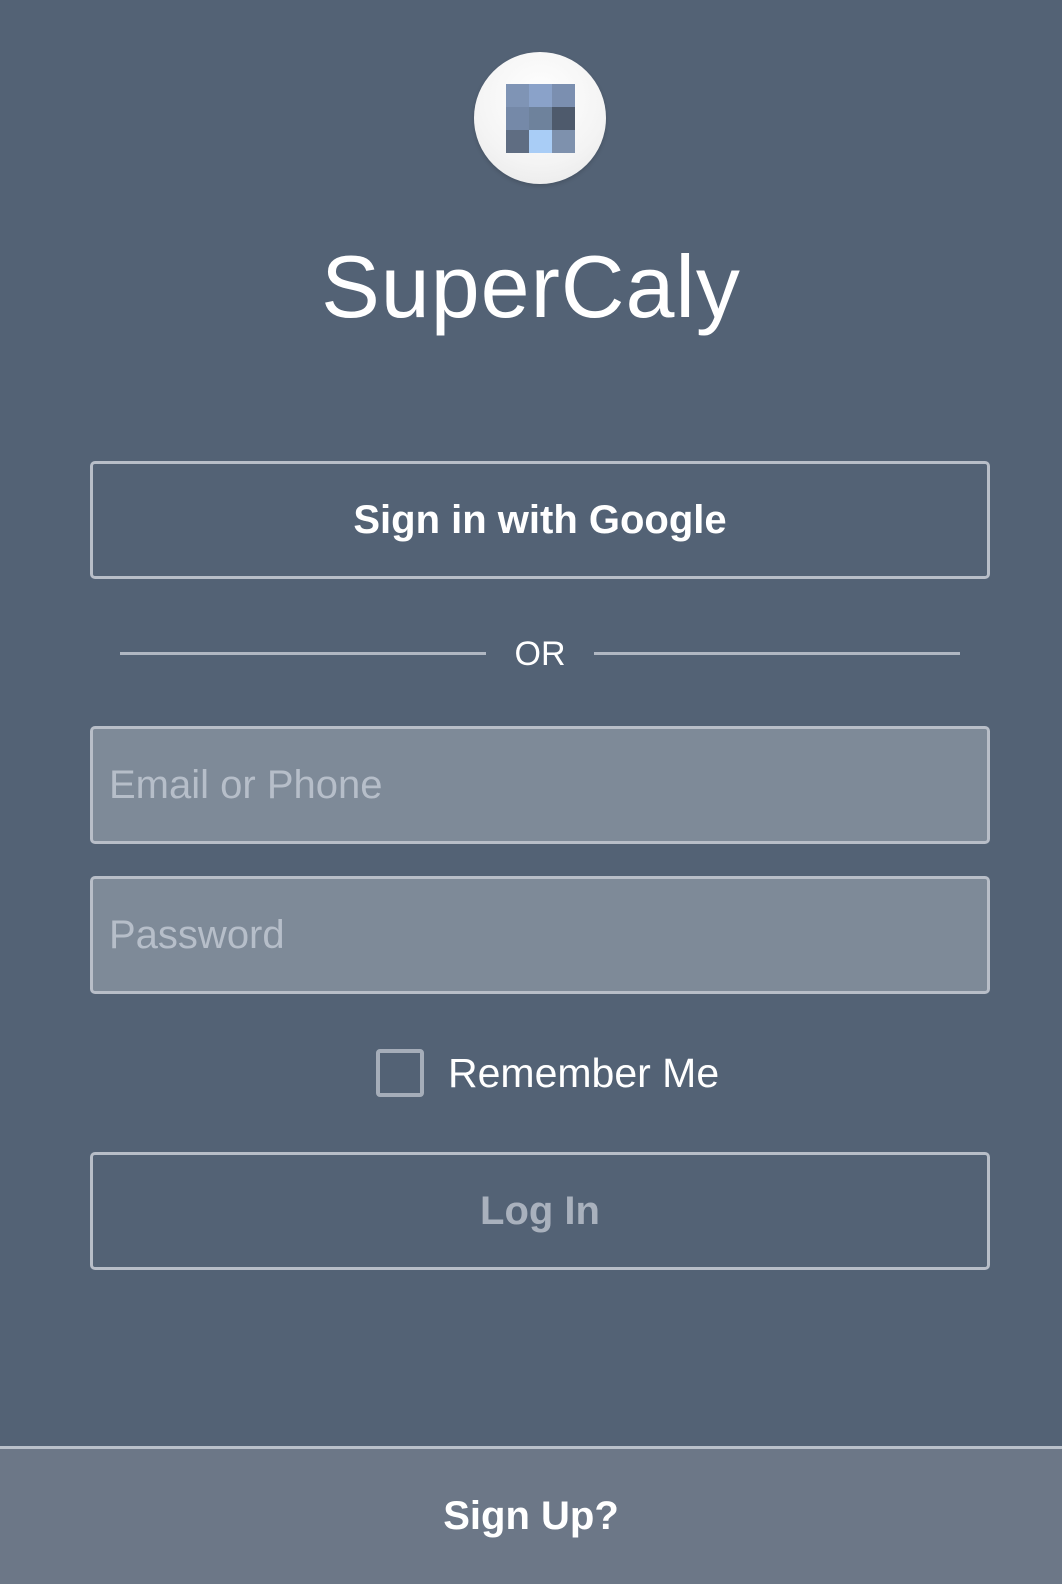 The height and width of the screenshot is (1584, 1062). I want to click on password-input, so click(540, 935).